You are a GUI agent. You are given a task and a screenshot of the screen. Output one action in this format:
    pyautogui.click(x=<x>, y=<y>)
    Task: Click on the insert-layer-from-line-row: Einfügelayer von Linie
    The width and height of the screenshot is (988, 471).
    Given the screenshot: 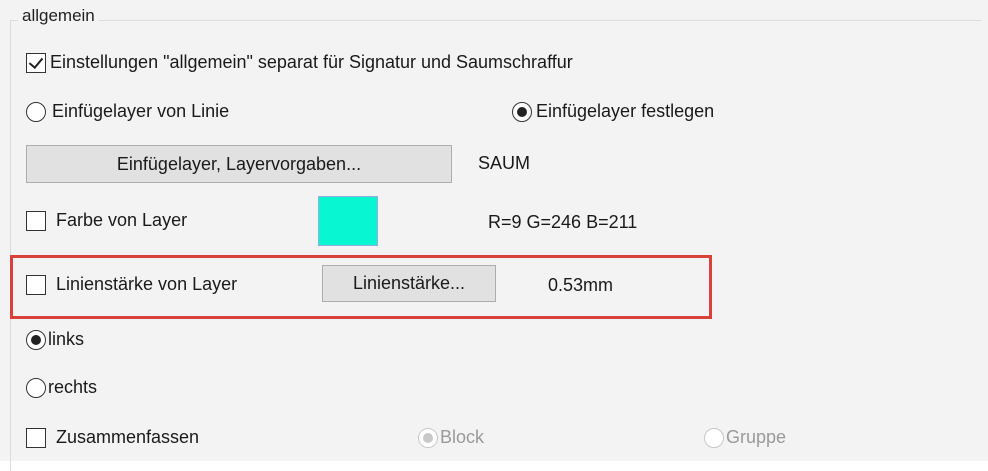 What is the action you would take?
    pyautogui.click(x=127, y=111)
    